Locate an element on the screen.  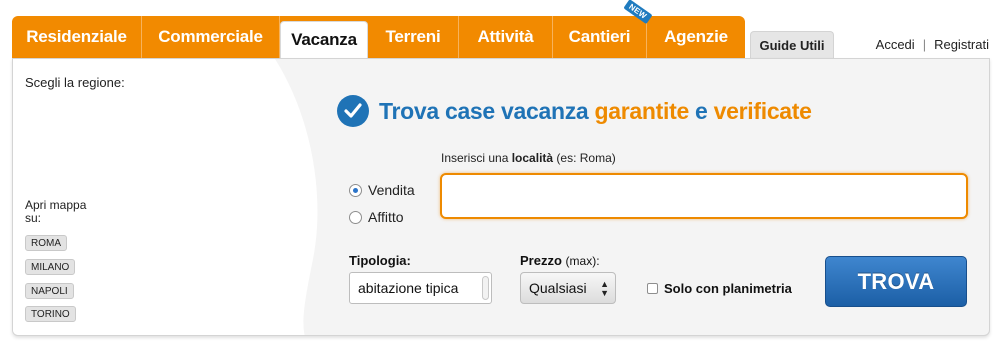
register-link: Registrati is located at coordinates (961, 44).